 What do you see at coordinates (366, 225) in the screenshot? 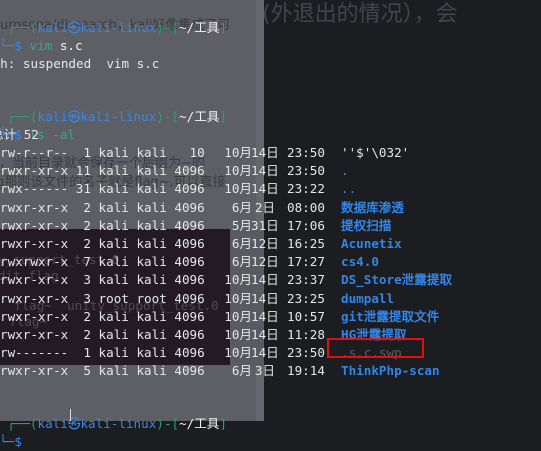
I see `file-name: 提权扫描` at bounding box center [366, 225].